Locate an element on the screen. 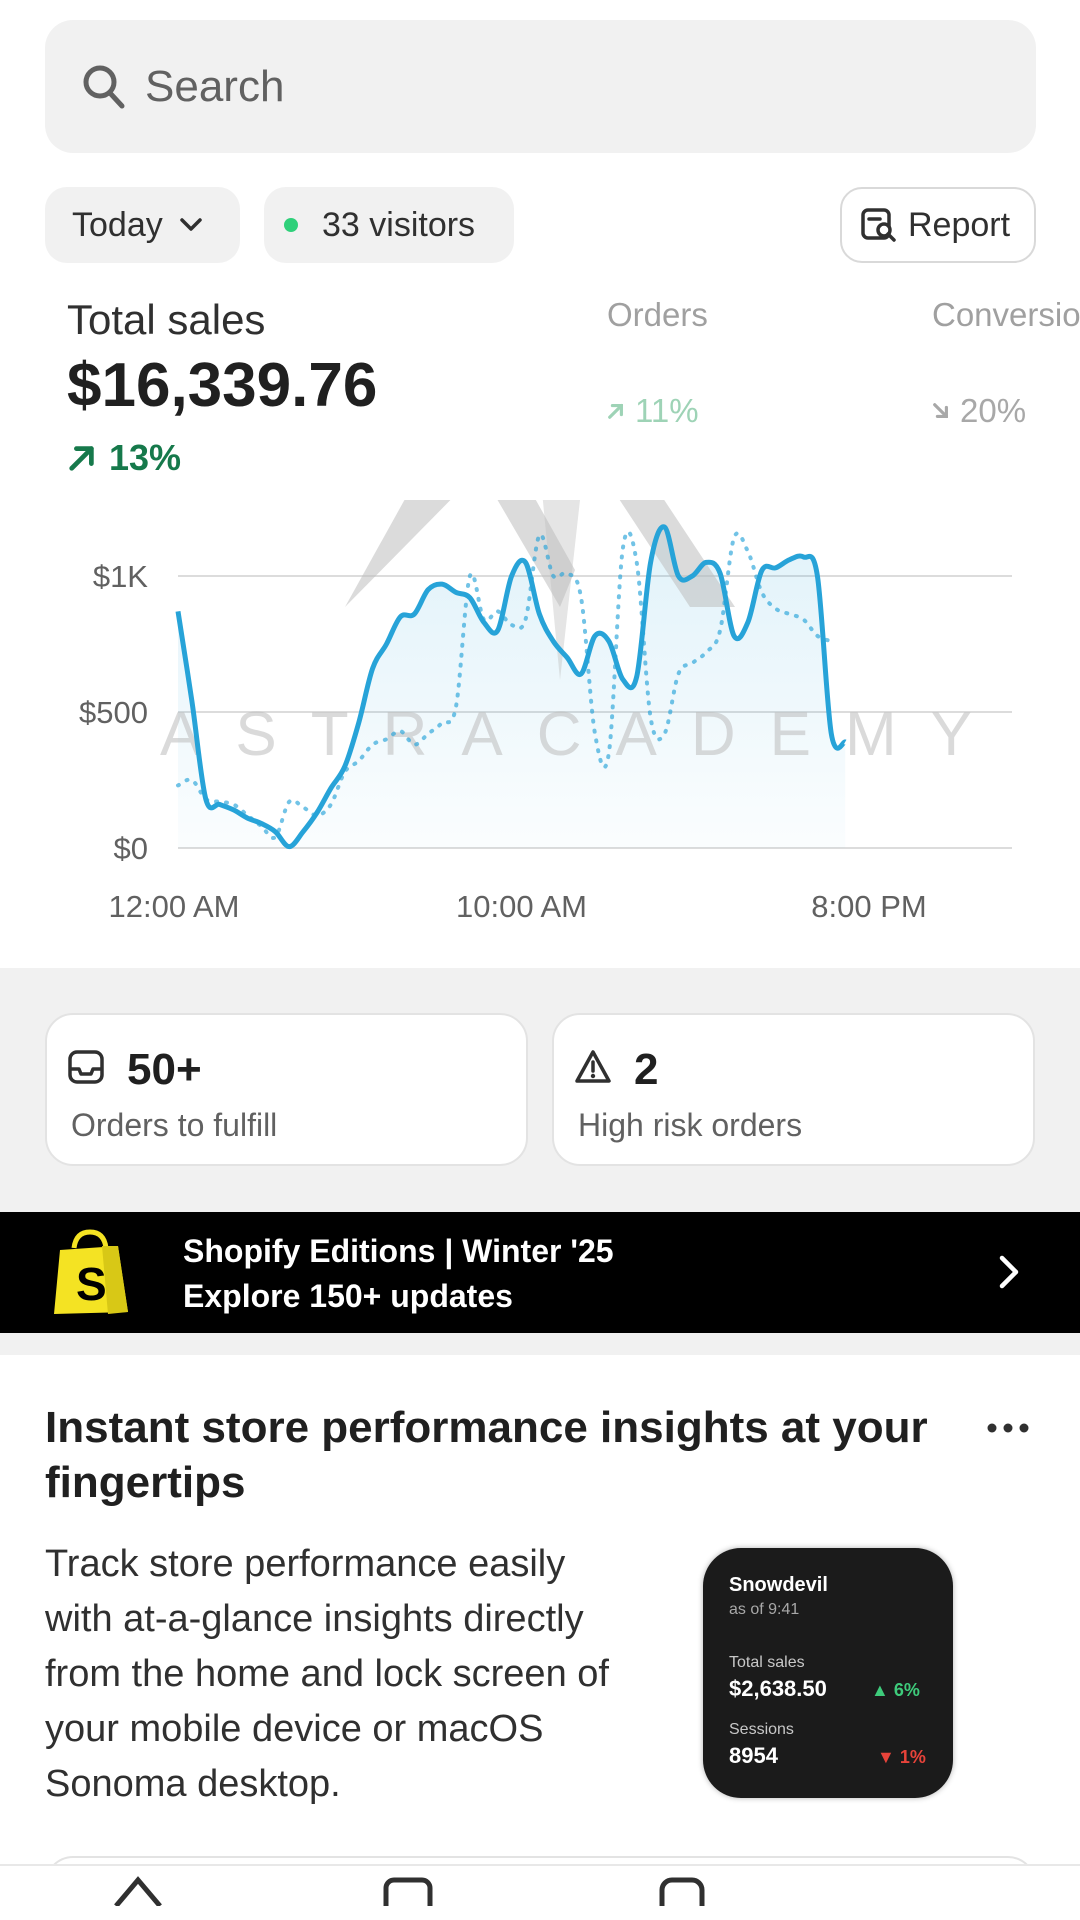  orders-to-fulfill-label: Orders to fulfill is located at coordinates (174, 1125).